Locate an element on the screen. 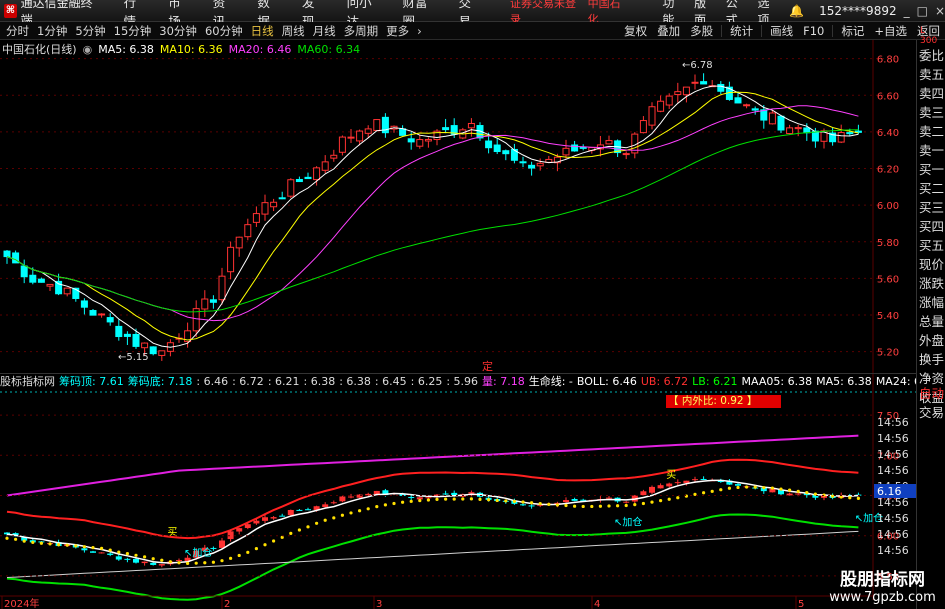 The height and width of the screenshot is (609, 945). time-tick: 4 is located at coordinates (597, 604).